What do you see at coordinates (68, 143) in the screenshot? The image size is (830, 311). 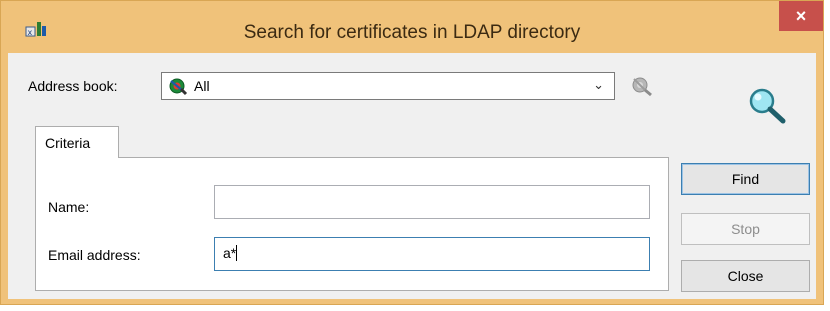 I see `tab-criteria-label: Criteria` at bounding box center [68, 143].